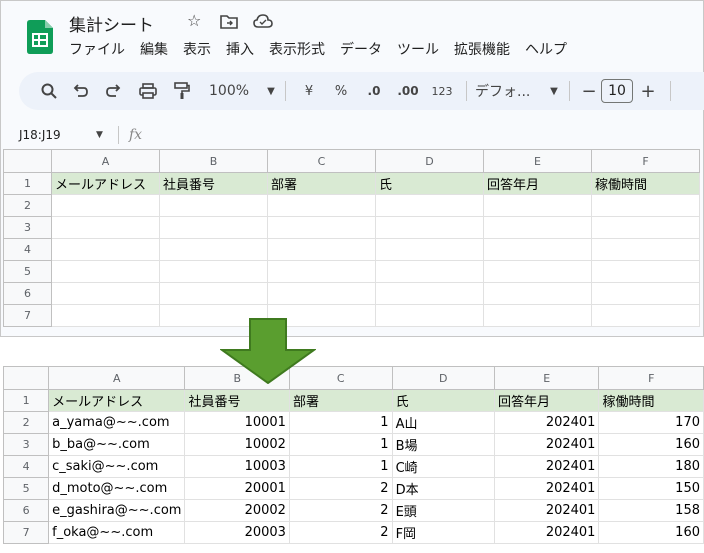  I want to click on column-header-a: A, so click(117, 378).